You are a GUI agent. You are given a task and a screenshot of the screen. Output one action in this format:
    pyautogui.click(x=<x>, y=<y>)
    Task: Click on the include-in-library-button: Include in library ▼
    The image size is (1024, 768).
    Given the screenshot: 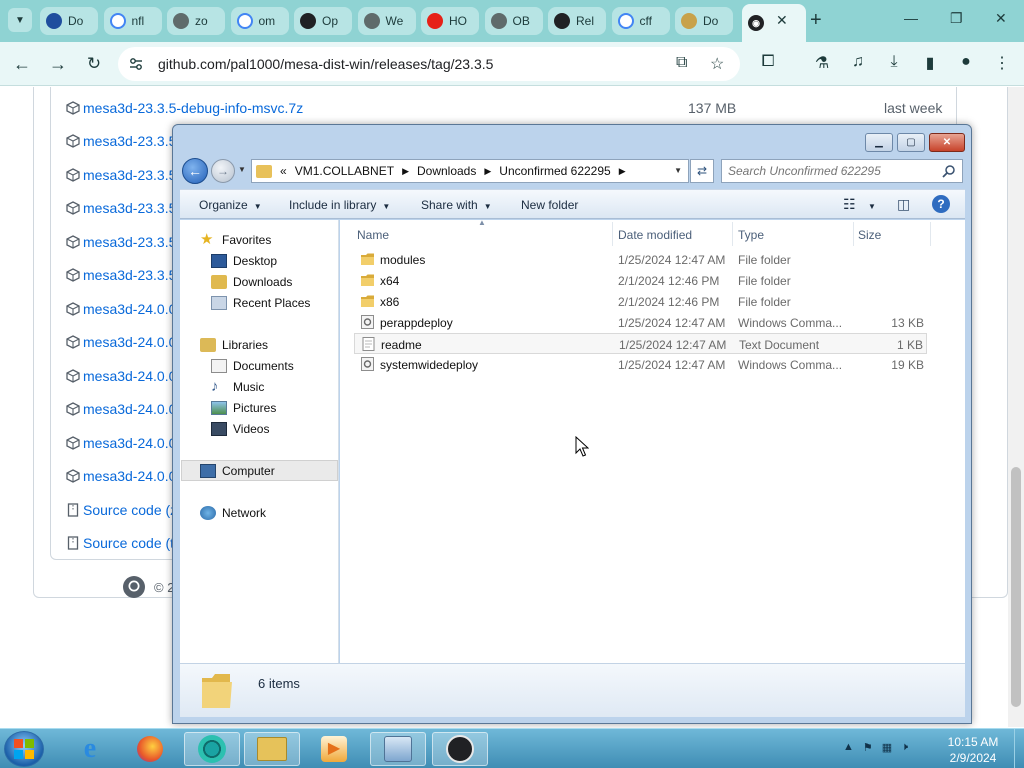 What is the action you would take?
    pyautogui.click(x=339, y=205)
    